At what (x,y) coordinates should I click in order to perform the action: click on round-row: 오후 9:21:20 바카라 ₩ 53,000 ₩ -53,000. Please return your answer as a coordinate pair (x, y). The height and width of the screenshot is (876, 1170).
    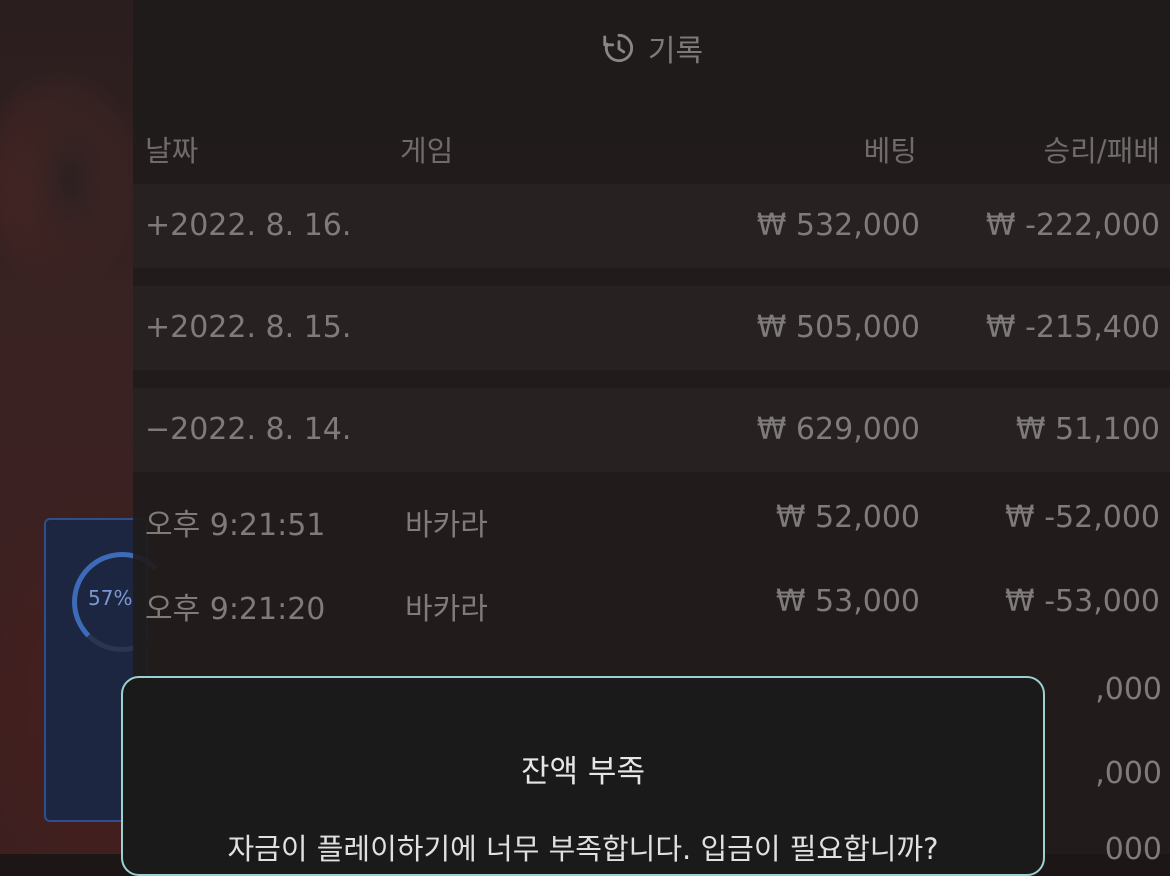
    Looking at the image, I should click on (651, 602).